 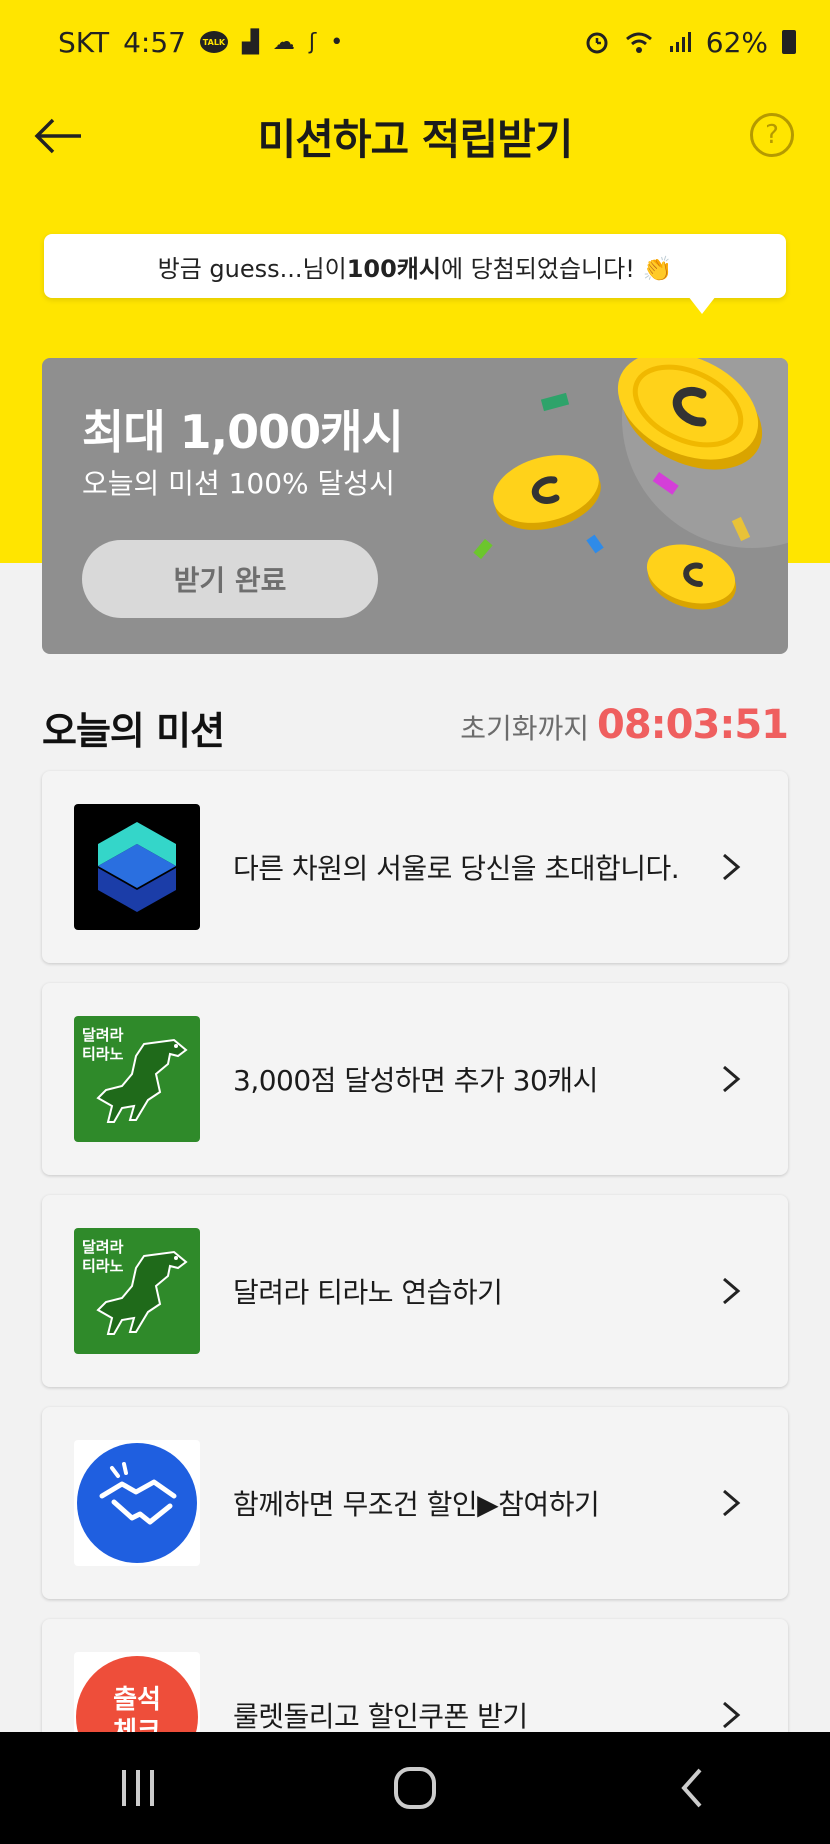 I want to click on battery-label: 62%, so click(x=736, y=42).